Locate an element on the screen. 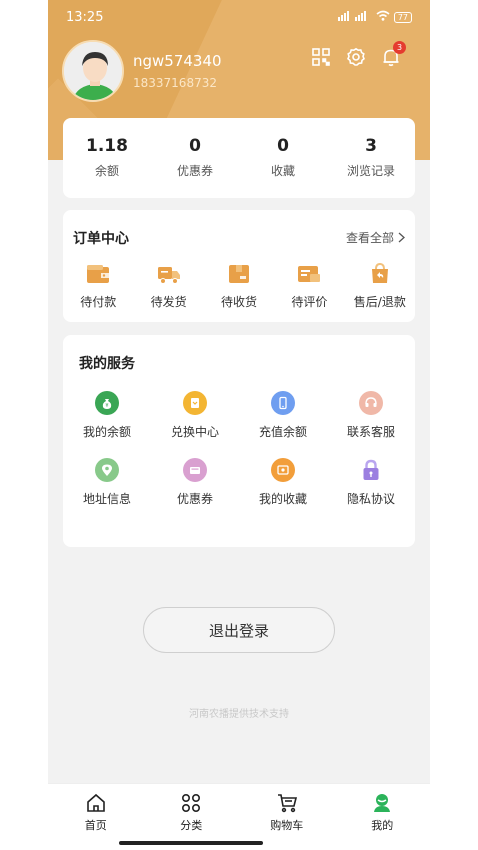  order-label: 待收货 is located at coordinates (239, 302).